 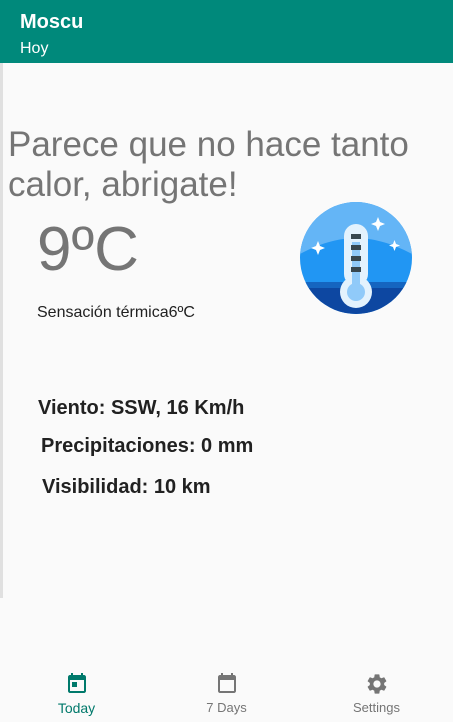 I want to click on visibility-detail: Visibilidad: 10 km, so click(x=126, y=487).